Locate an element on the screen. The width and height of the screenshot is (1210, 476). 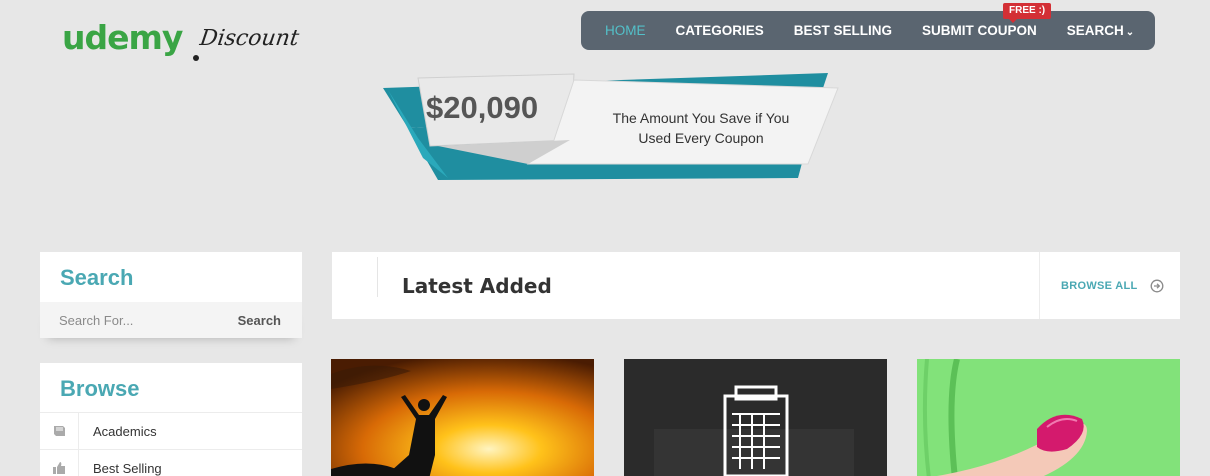
savings-amount: $20,090 is located at coordinates (482, 107).